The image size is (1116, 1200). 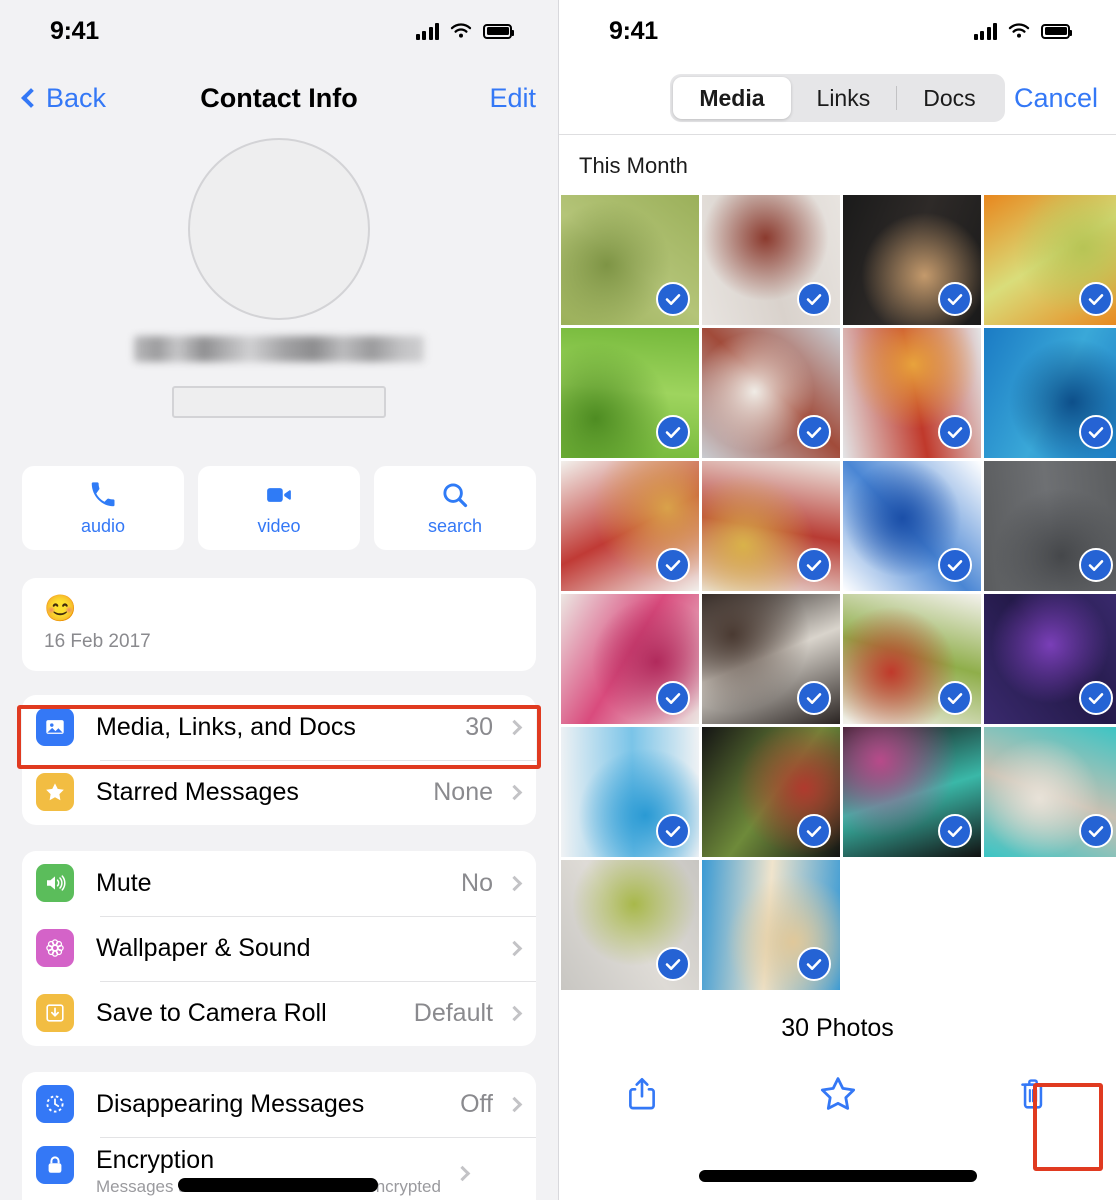 What do you see at coordinates (103, 525) in the screenshot?
I see `audio-label: audio` at bounding box center [103, 525].